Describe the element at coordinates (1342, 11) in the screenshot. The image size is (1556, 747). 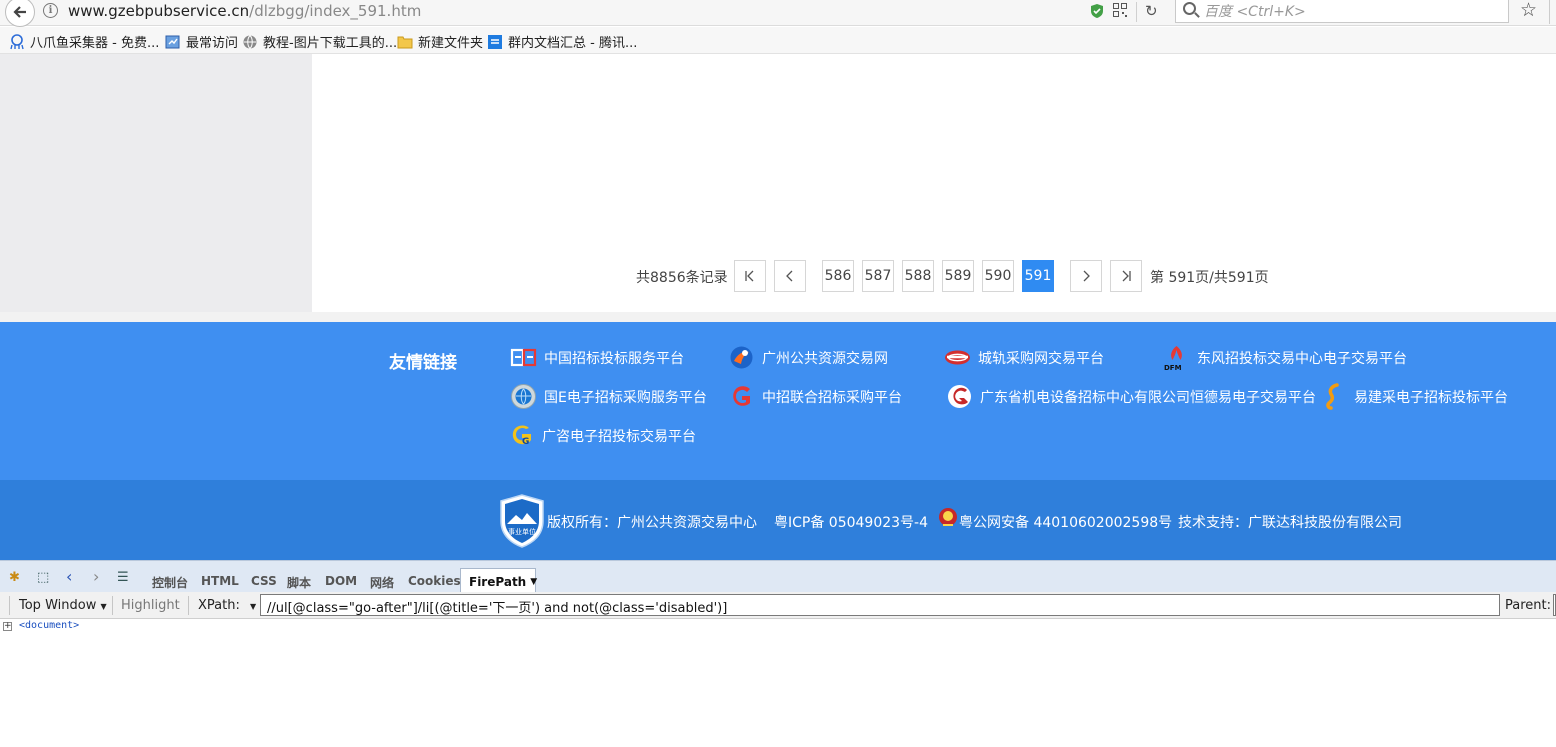
I see `search-input: 百度 <Ctrl+K>` at that location.